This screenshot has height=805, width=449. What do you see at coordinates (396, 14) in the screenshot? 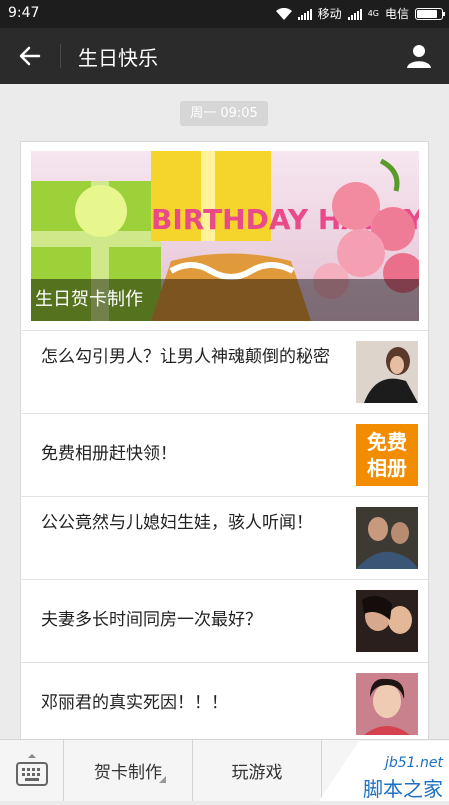
I see `carrier-label-2: 电信` at bounding box center [396, 14].